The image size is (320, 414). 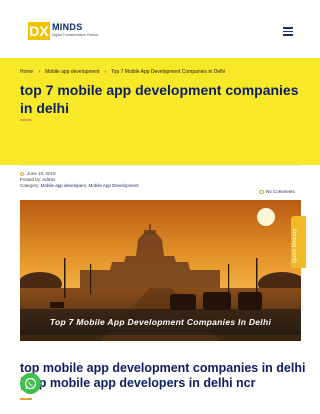 I want to click on breadcrumb-category: Mobile app development, so click(x=72, y=72).